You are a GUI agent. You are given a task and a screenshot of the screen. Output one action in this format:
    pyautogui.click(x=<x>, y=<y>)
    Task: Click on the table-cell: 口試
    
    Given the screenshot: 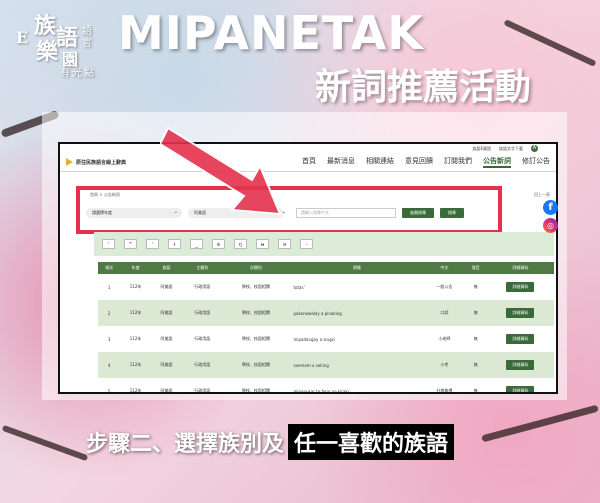 What is the action you would take?
    pyautogui.click(x=444, y=313)
    